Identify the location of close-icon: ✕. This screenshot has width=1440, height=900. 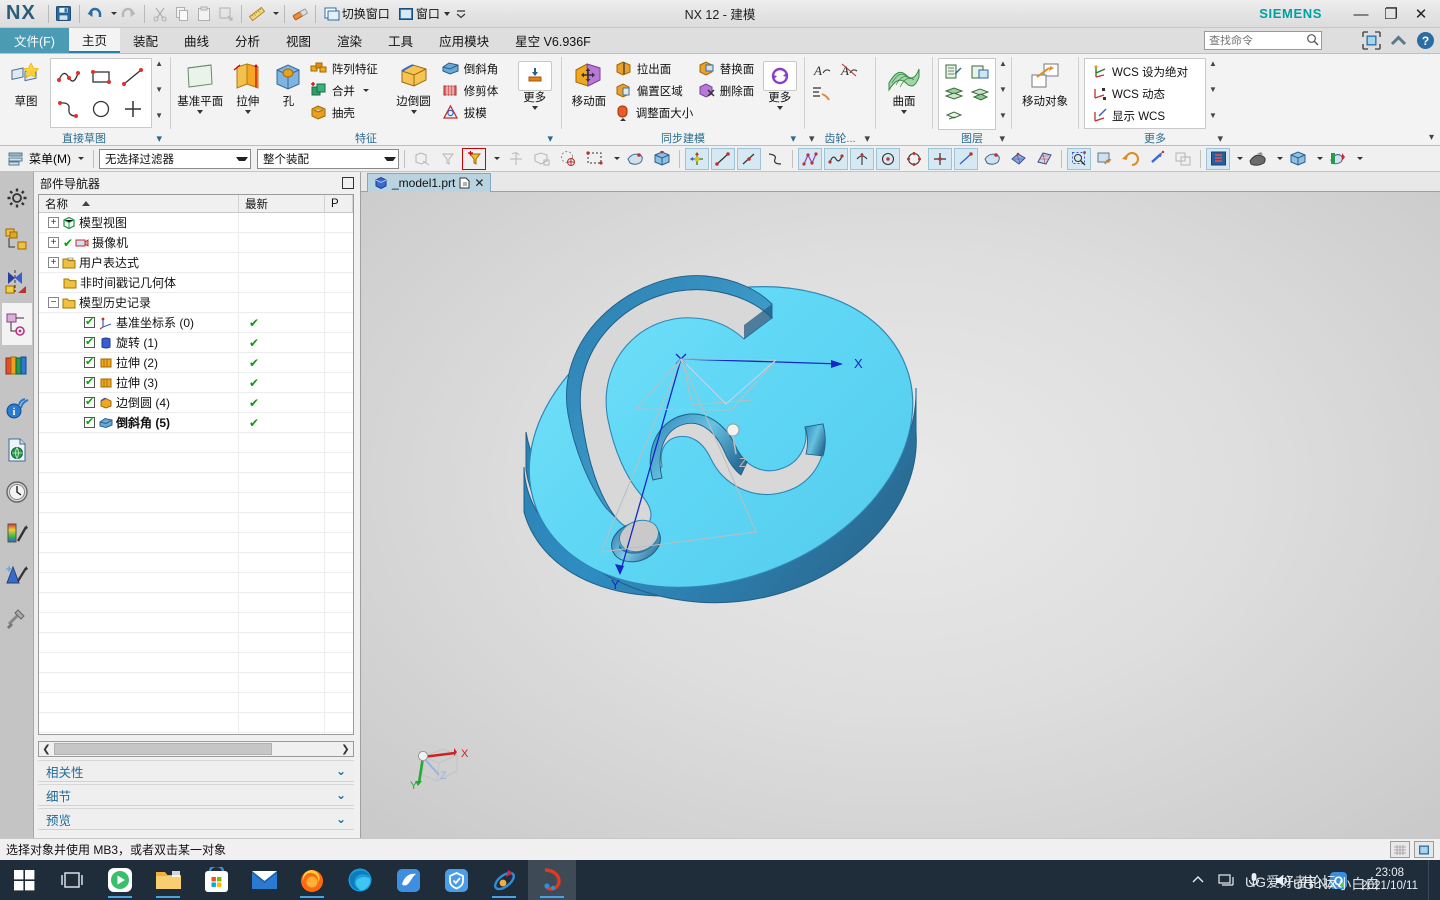
(479, 183).